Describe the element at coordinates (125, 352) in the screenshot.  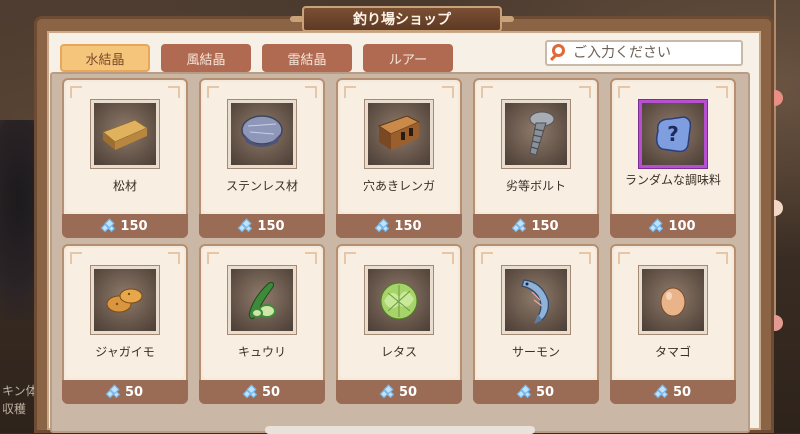
I see `item-name: ジャガイモ` at that location.